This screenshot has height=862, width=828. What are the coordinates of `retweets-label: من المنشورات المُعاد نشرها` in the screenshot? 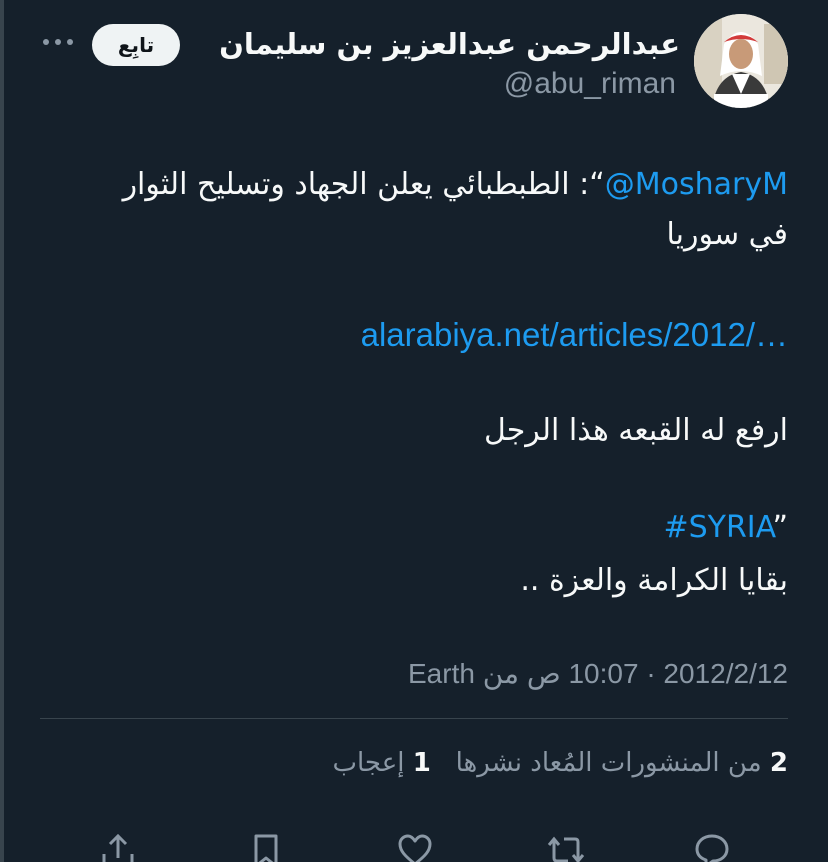 It's located at (608, 763).